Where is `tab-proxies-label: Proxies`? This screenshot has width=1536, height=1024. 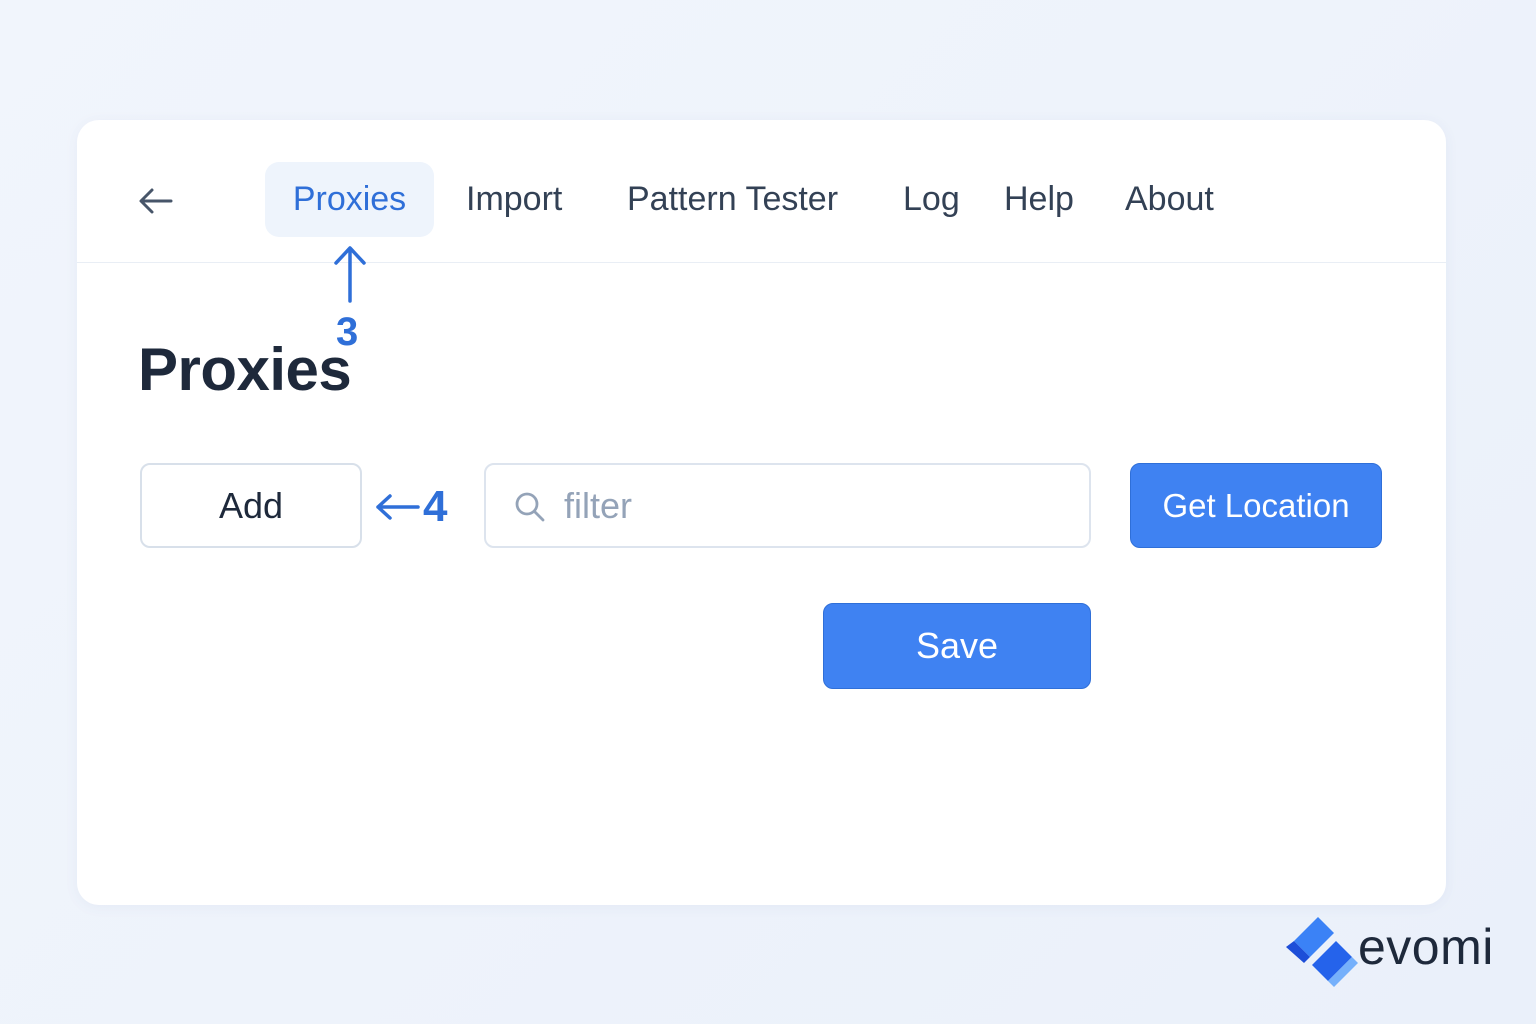 tab-proxies-label: Proxies is located at coordinates (349, 199).